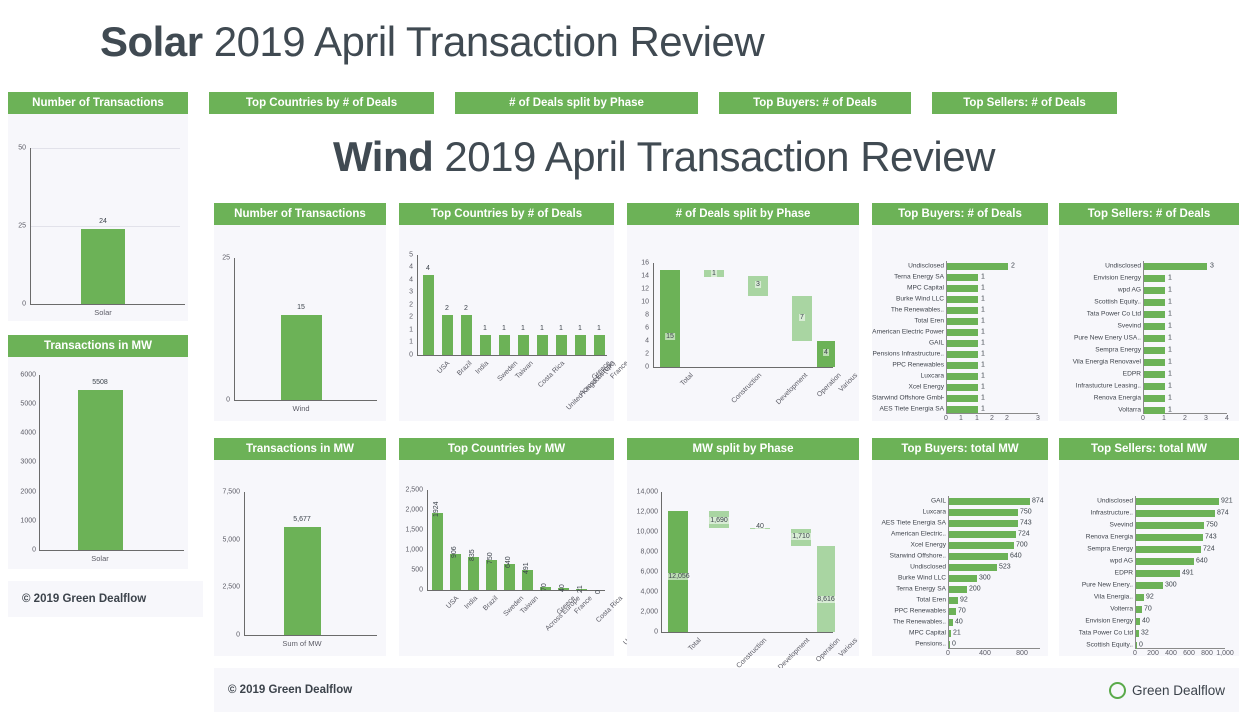 The width and height of the screenshot is (1246, 717). Describe the element at coordinates (815, 103) in the screenshot. I see `tab-top-buyers-deals: Top Buyers: # of Deals` at that location.